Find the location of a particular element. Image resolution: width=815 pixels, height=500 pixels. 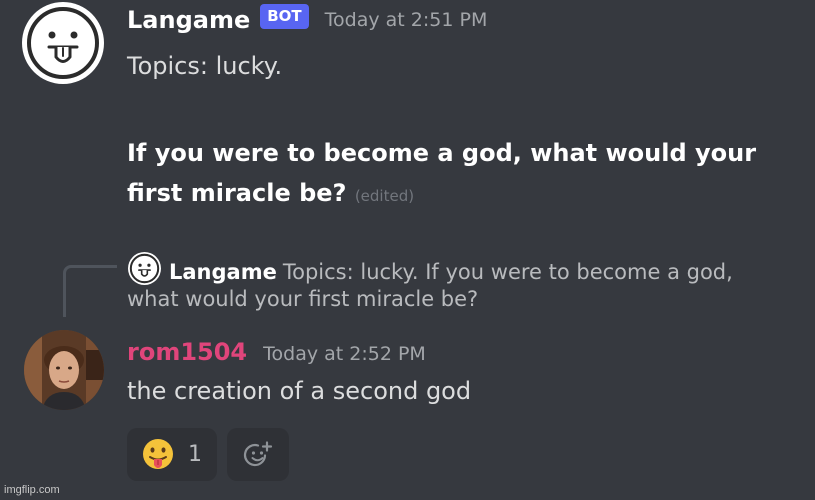

reaction-button: 1 is located at coordinates (172, 454).